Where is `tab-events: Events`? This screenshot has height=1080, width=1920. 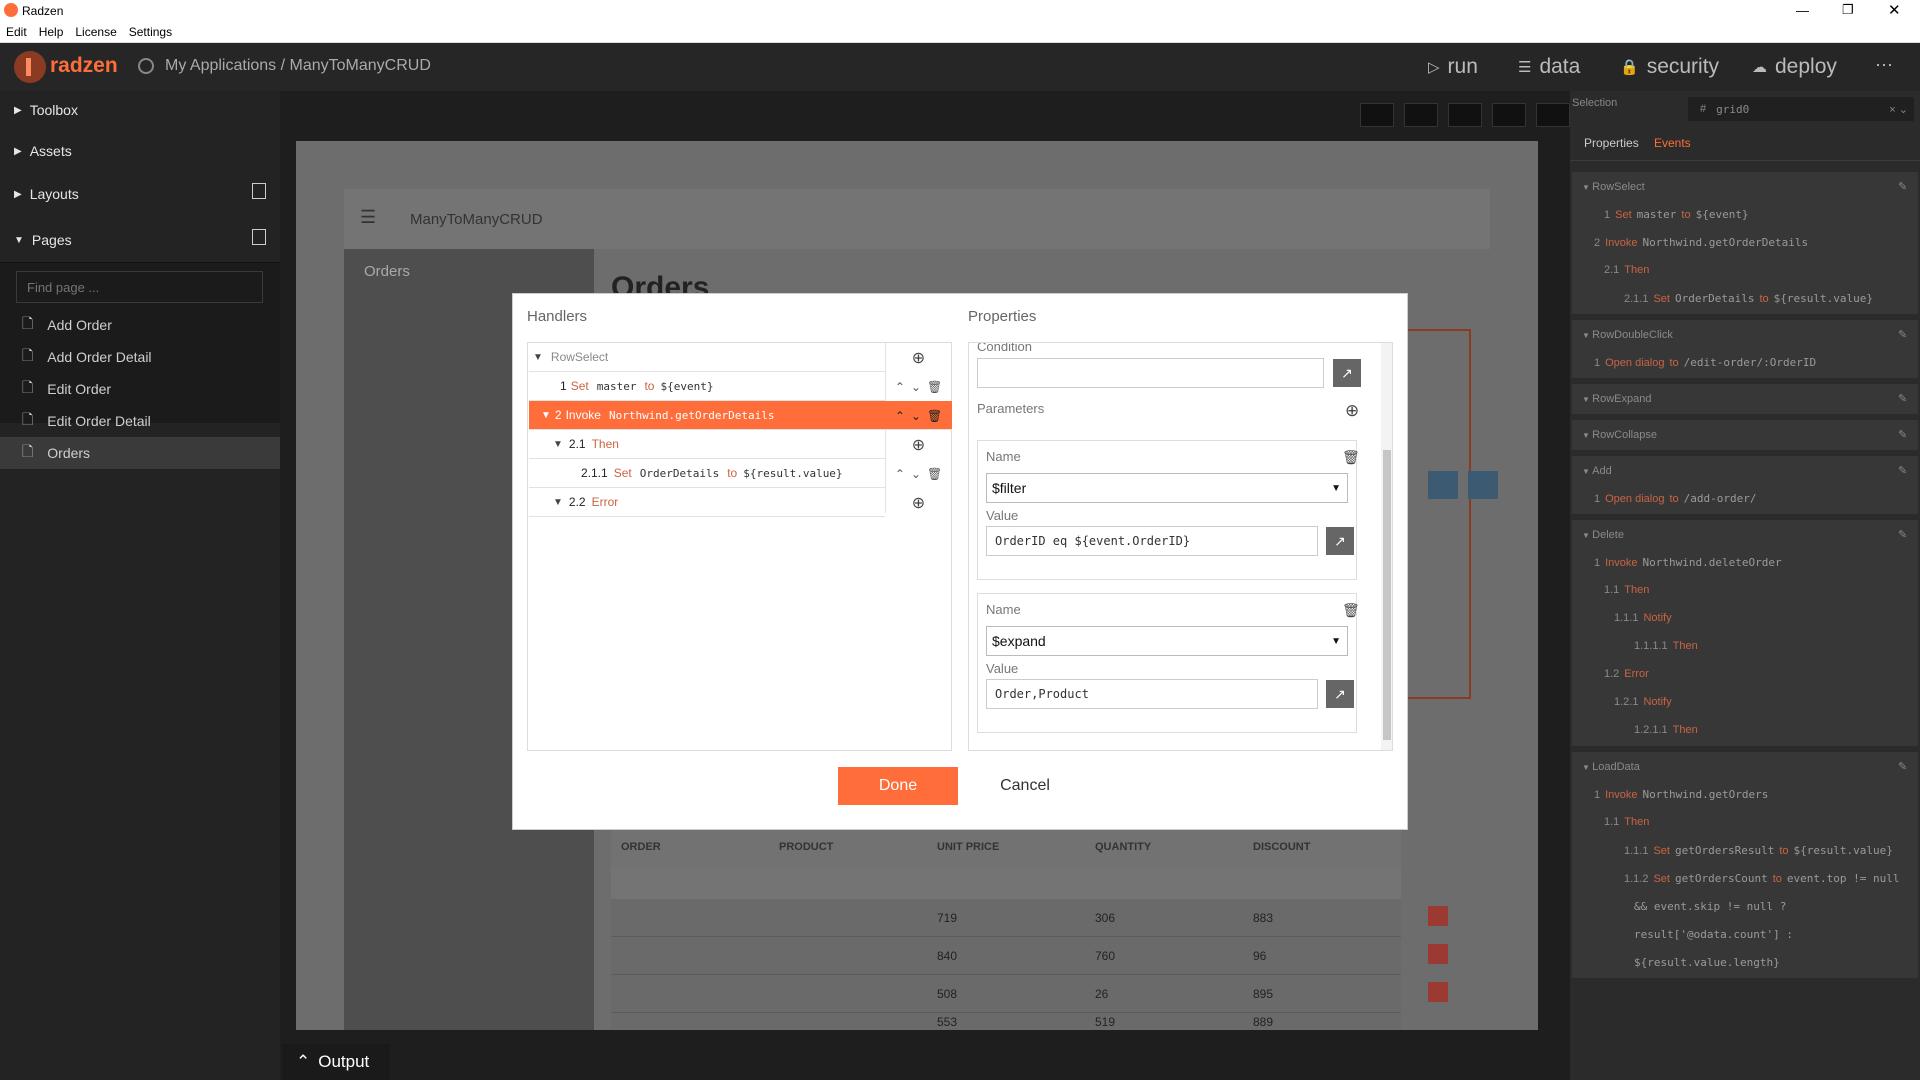
tab-events: Events is located at coordinates (1672, 143).